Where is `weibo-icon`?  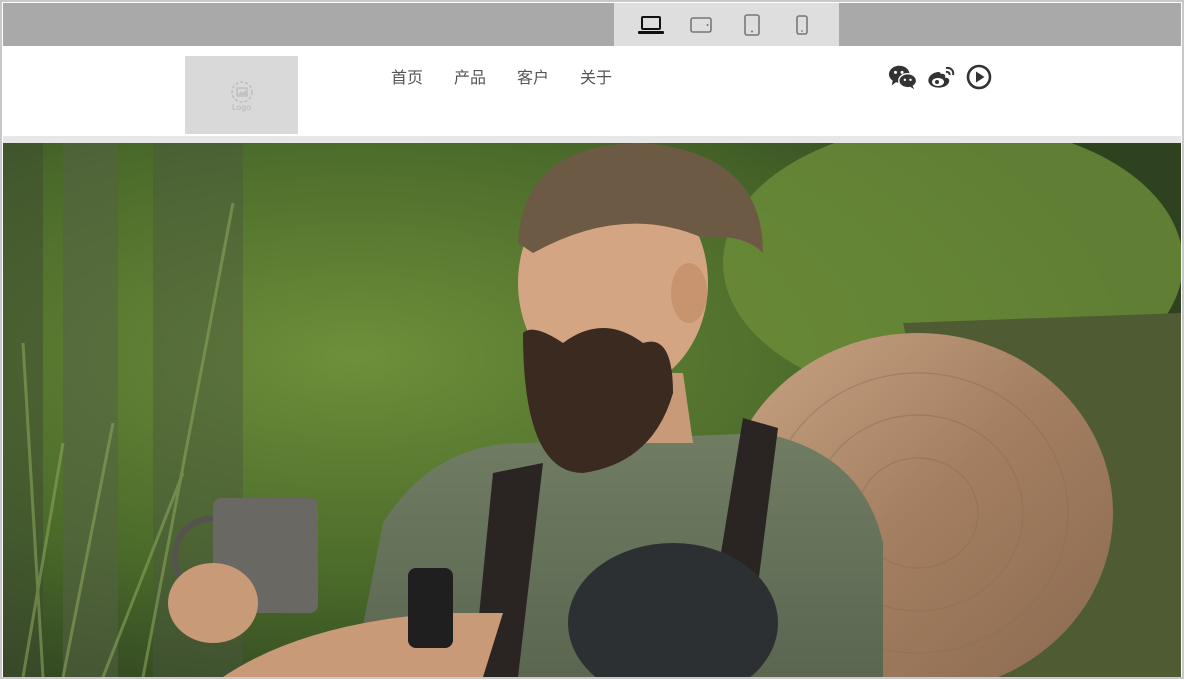
weibo-icon is located at coordinates (941, 77).